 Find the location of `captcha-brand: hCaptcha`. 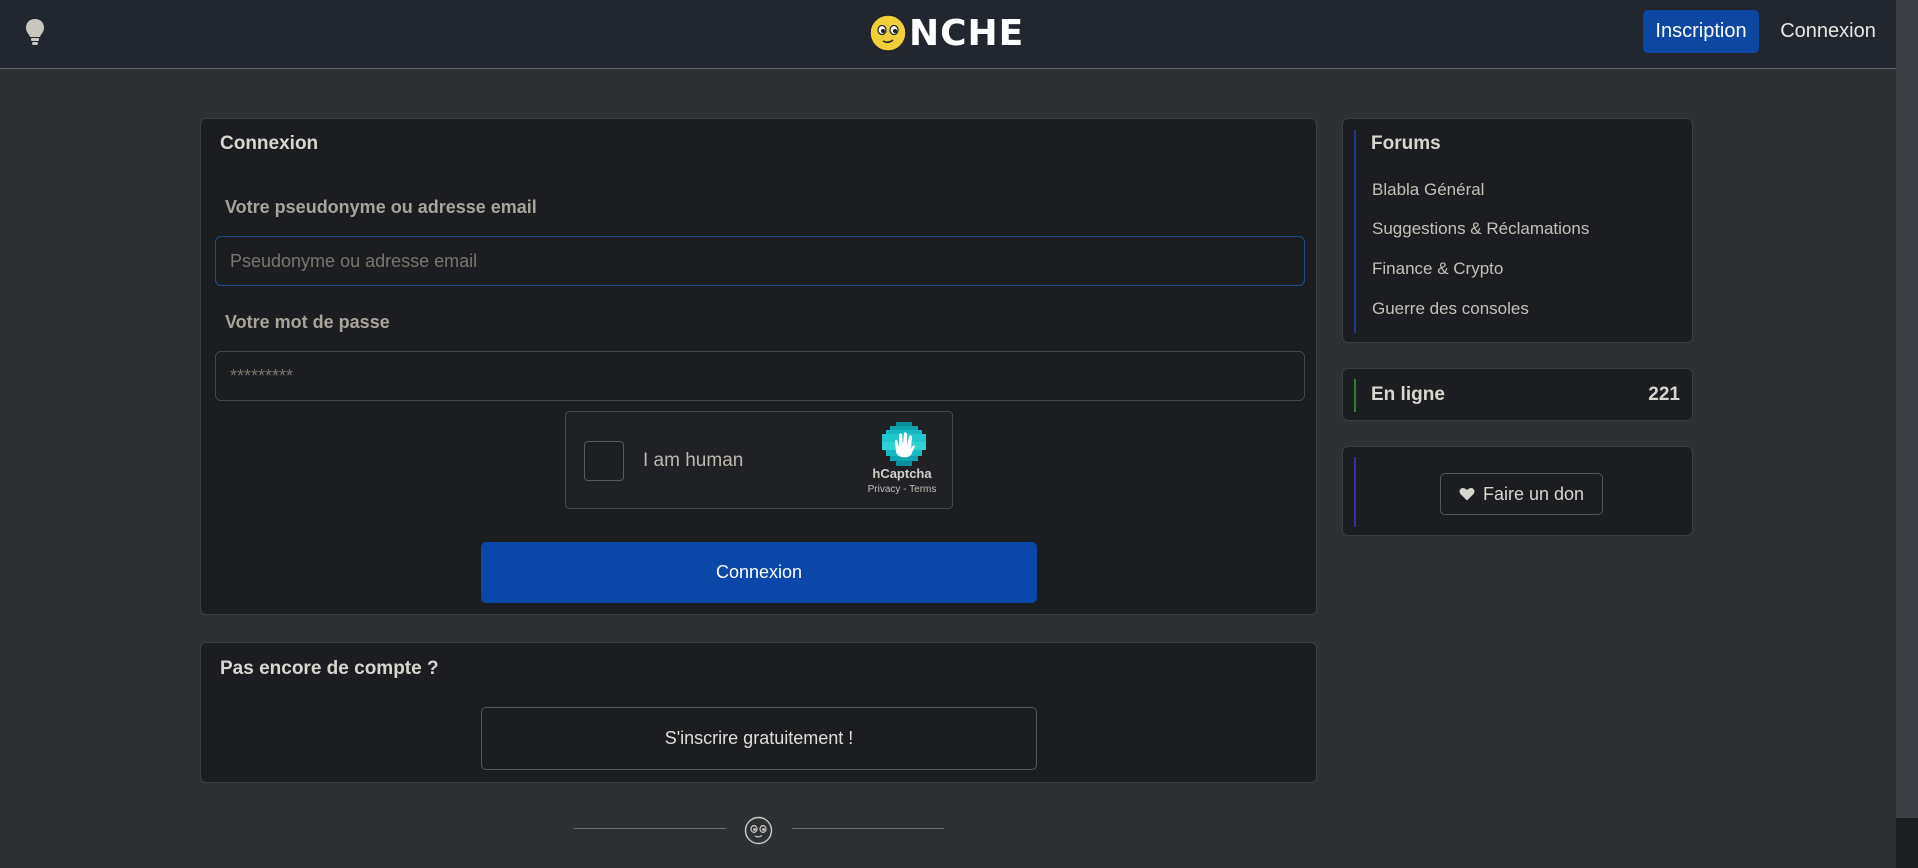

captcha-brand: hCaptcha is located at coordinates (902, 473).